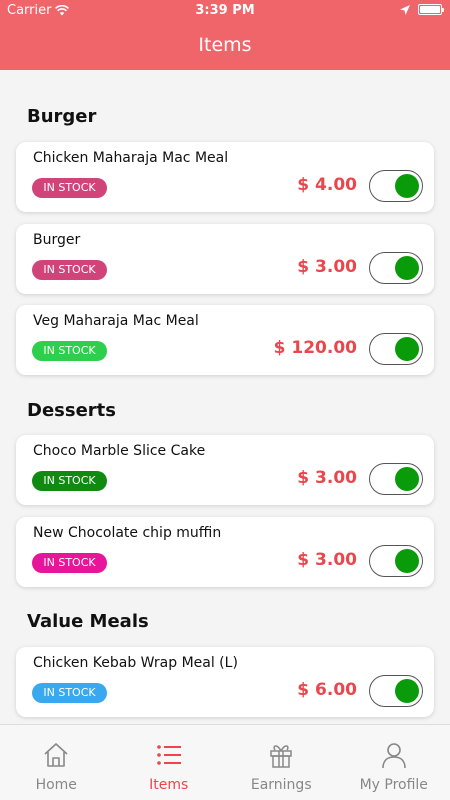 This screenshot has width=450, height=800. I want to click on section-title-burger: Burger, so click(62, 116).